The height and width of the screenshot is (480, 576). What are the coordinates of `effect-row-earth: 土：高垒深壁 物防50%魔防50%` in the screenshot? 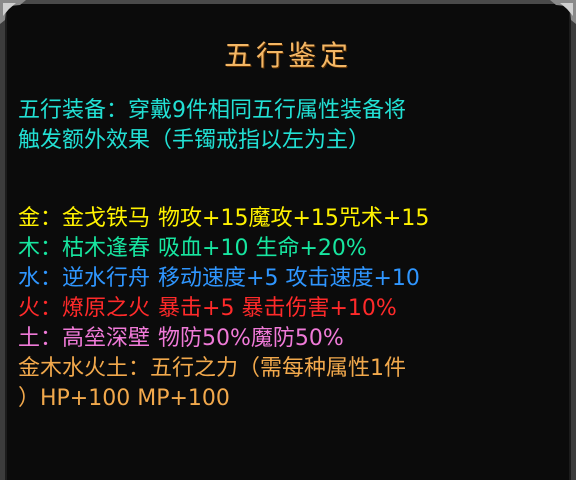 It's located at (292, 339).